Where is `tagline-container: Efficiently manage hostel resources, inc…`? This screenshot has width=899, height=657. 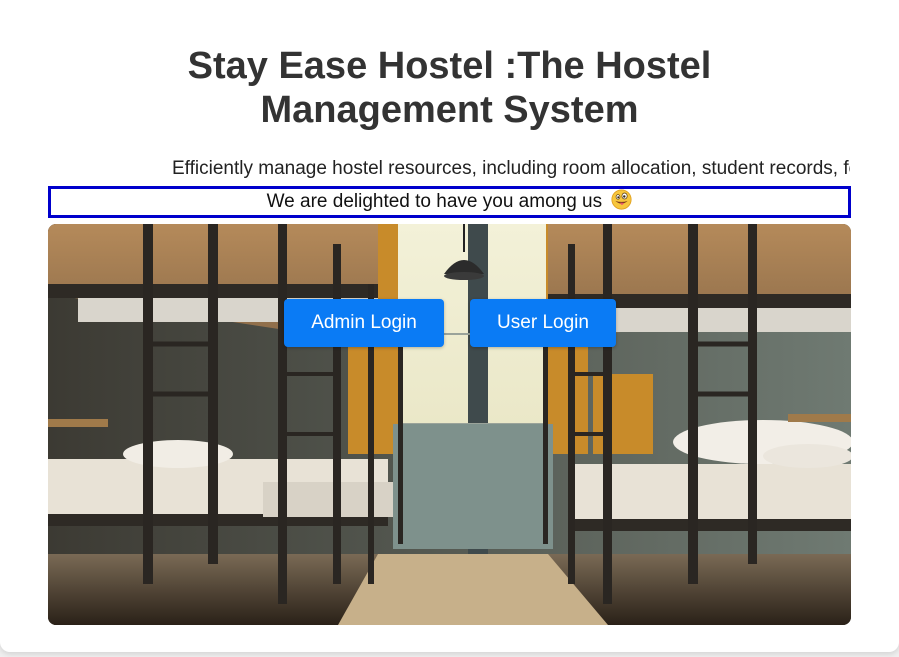
tagline-container: Efficiently manage hostel resources, inc… is located at coordinates (511, 169).